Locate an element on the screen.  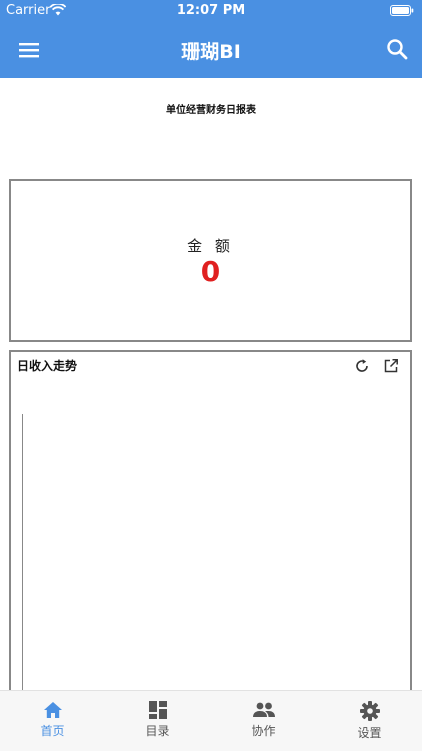
tab-settings-label: 设置 is located at coordinates (369, 733).